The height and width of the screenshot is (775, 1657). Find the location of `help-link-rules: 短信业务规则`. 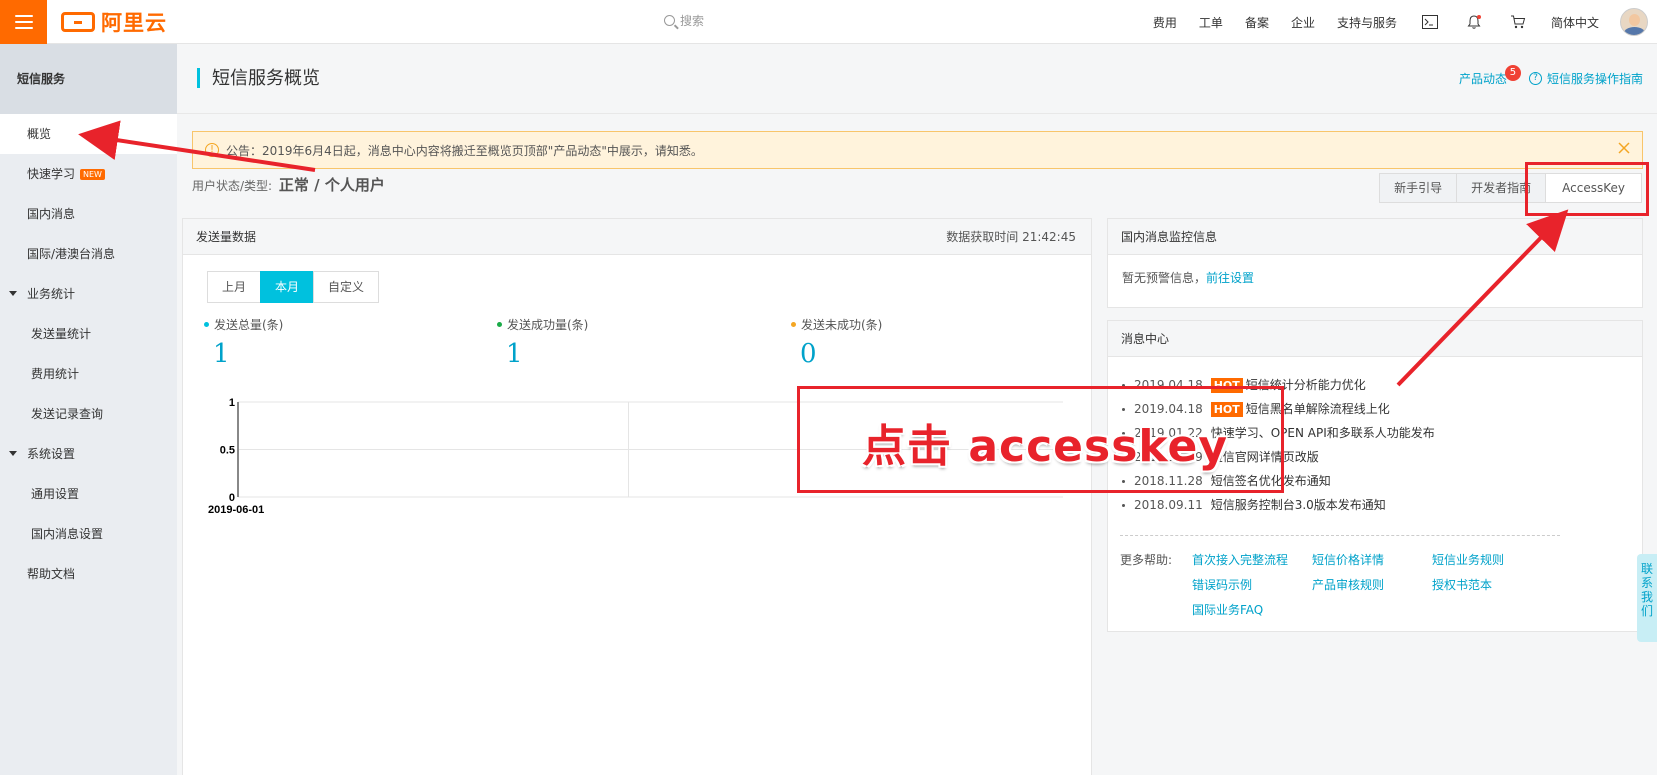

help-link-rules: 短信业务规则 is located at coordinates (1468, 559).